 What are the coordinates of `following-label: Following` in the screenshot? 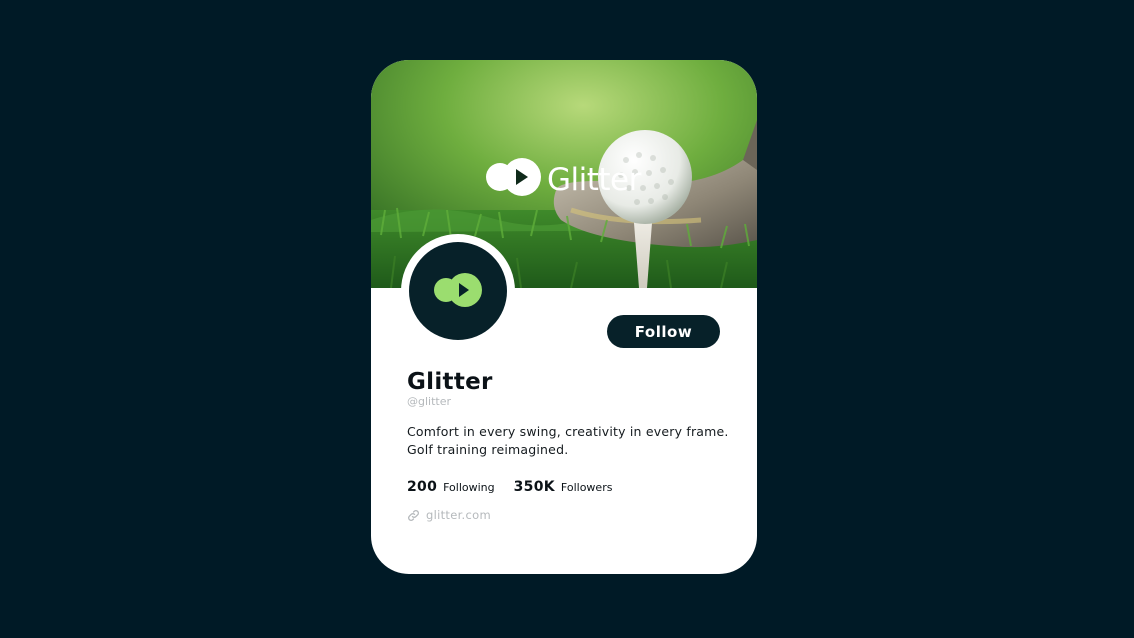 It's located at (469, 487).